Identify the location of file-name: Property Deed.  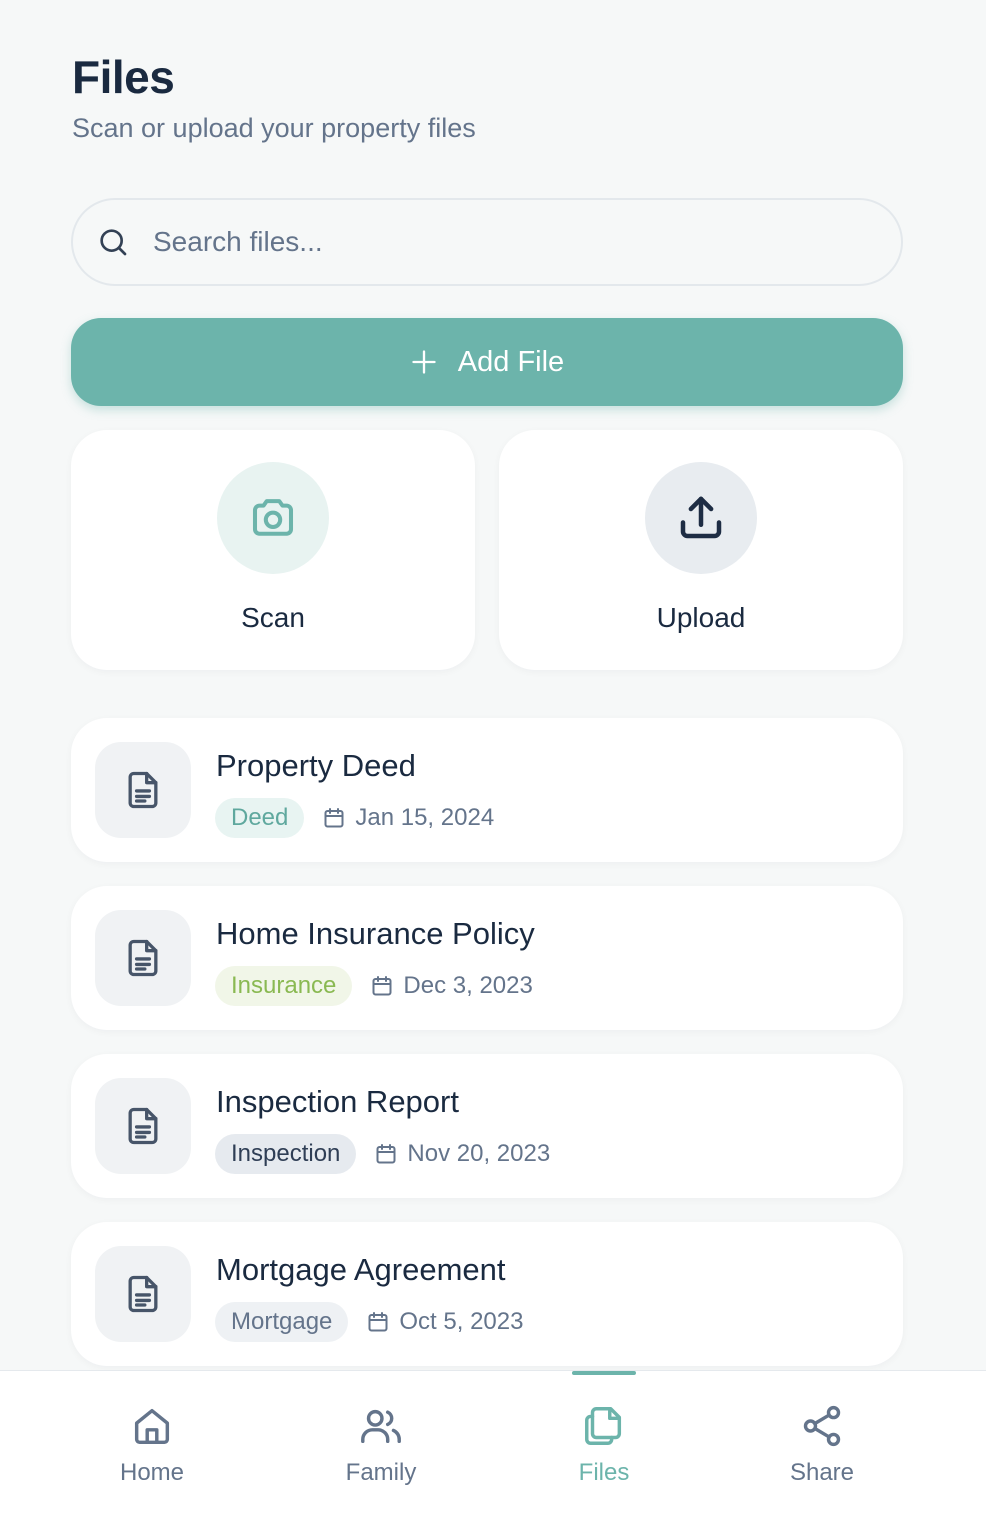
(316, 765).